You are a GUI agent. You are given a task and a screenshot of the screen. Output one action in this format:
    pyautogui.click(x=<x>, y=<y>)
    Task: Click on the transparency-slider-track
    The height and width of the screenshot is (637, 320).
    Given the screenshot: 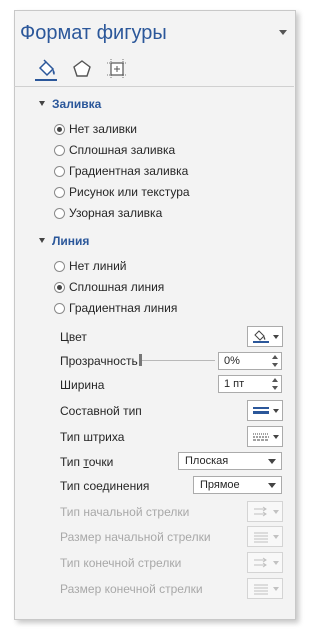 What is the action you would take?
    pyautogui.click(x=178, y=360)
    